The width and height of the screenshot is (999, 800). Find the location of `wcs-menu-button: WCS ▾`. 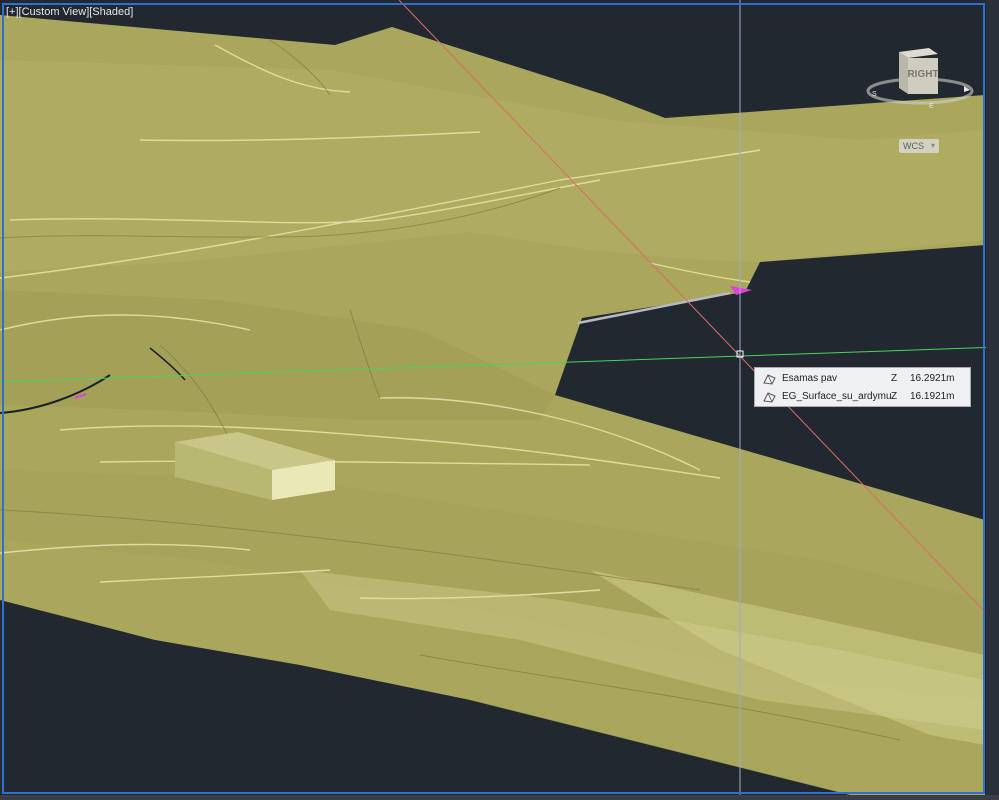

wcs-menu-button: WCS ▾ is located at coordinates (919, 146).